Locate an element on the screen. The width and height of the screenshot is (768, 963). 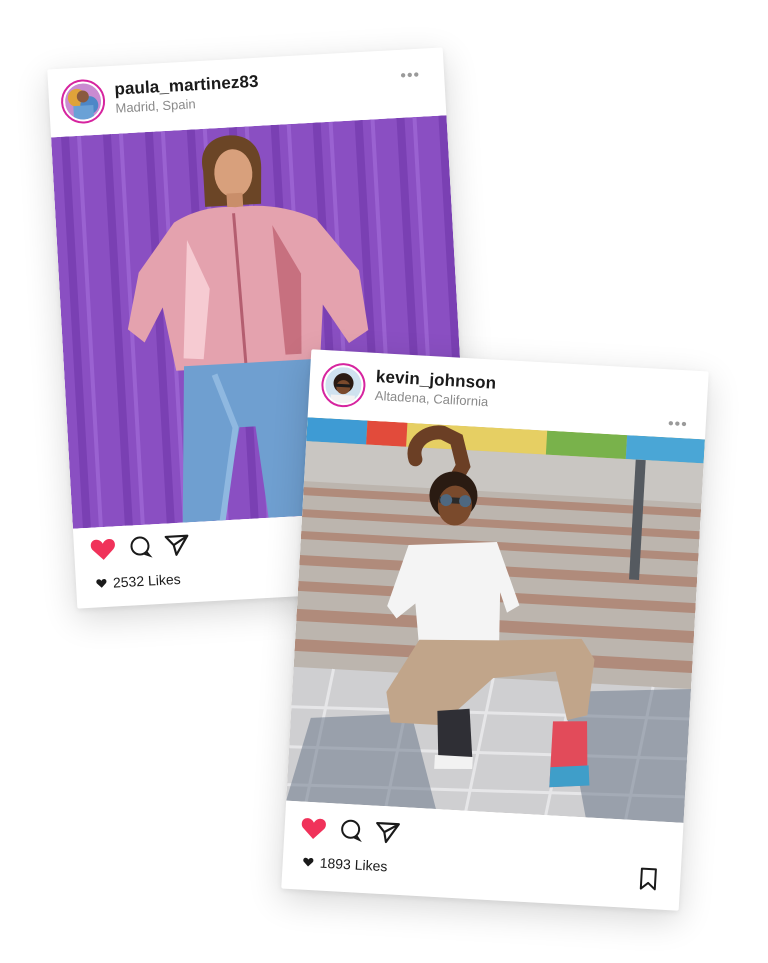
likes-label: 1893 Likes is located at coordinates (353, 864).